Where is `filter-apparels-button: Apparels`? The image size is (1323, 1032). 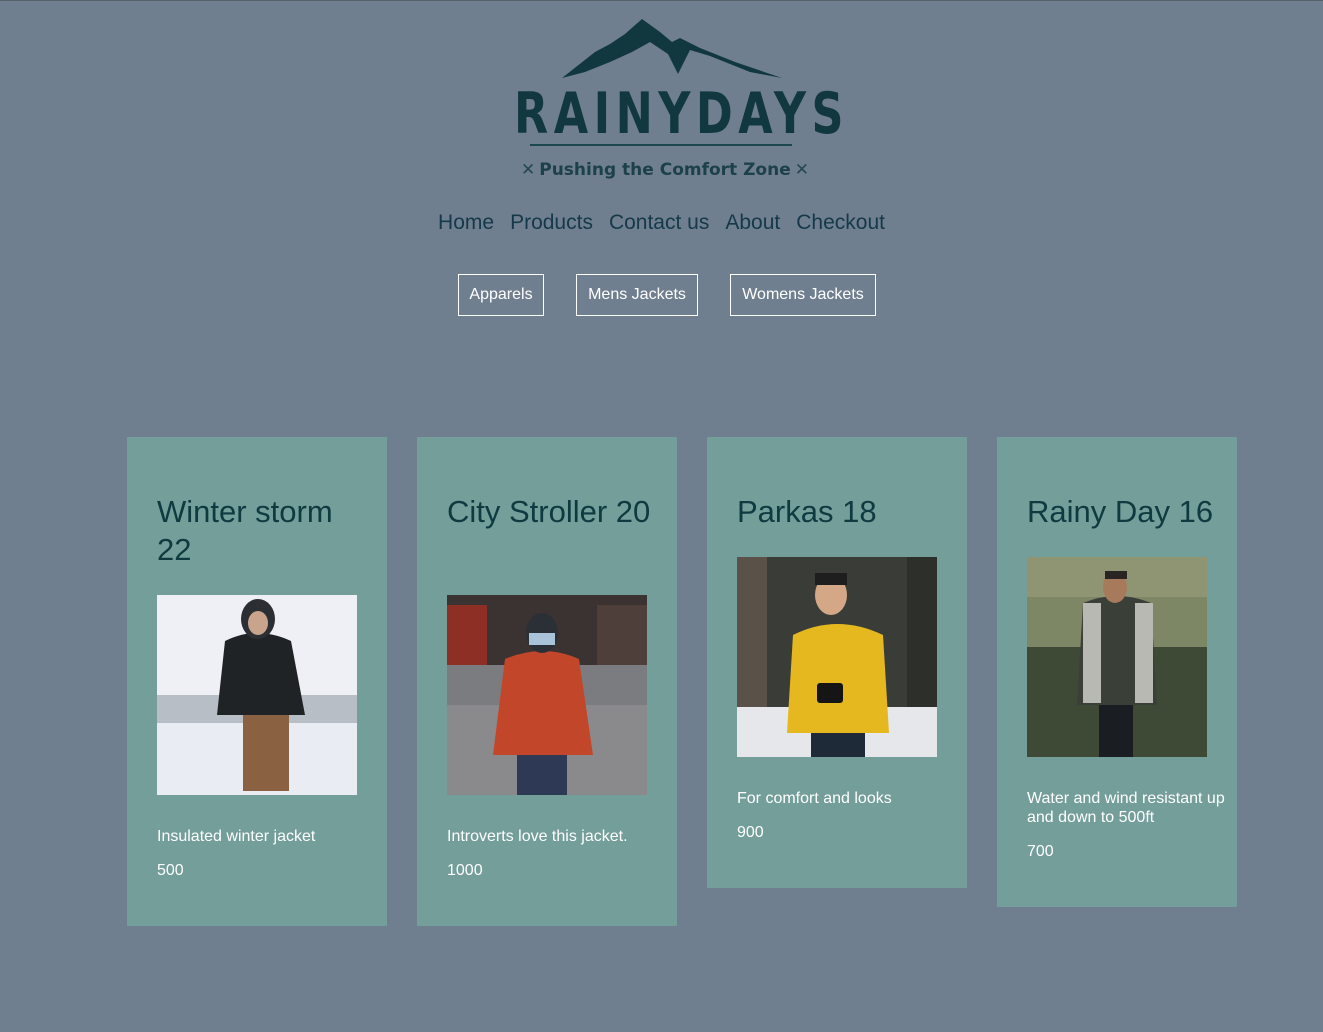 filter-apparels-button: Apparels is located at coordinates (501, 295).